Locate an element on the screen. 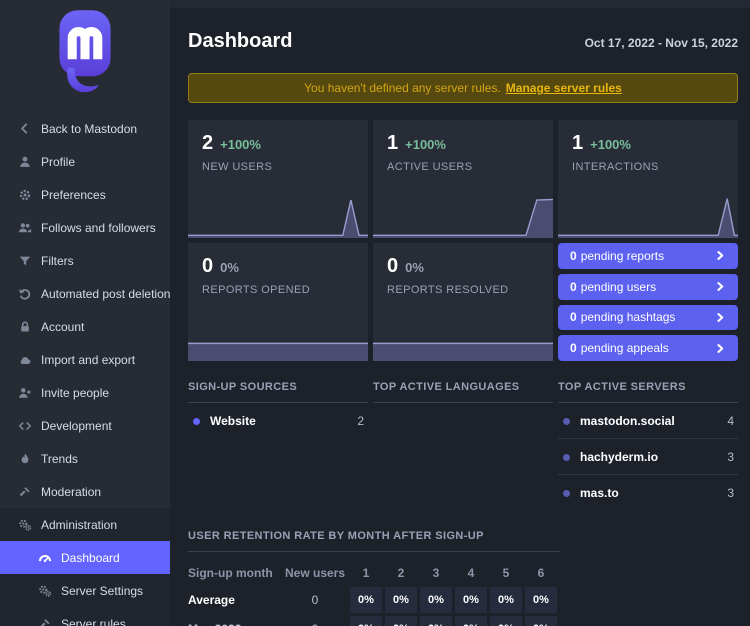  pending-users-button: 0 pending users is located at coordinates (648, 286).